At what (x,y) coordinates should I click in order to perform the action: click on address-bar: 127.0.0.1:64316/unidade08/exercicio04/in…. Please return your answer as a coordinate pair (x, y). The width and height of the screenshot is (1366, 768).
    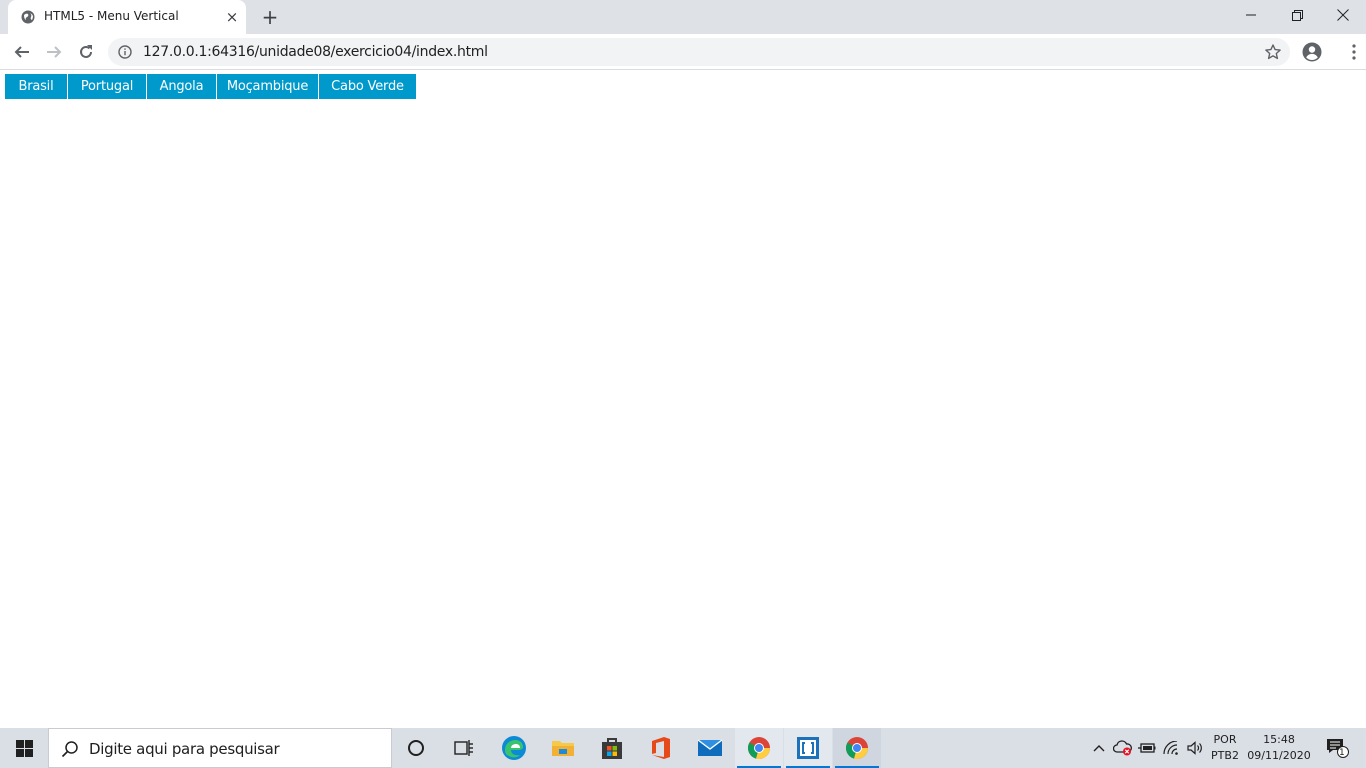
    Looking at the image, I should click on (699, 52).